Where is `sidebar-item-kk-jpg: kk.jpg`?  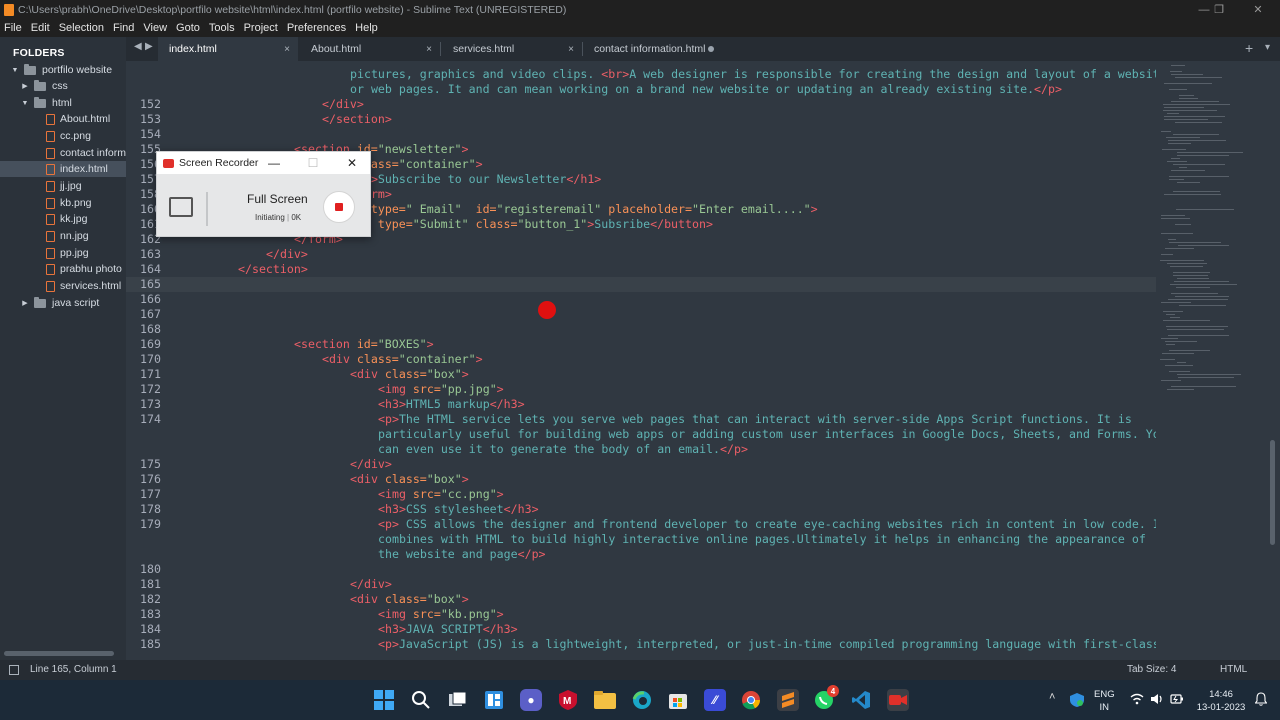 sidebar-item-kk-jpg: kk.jpg is located at coordinates (63, 219).